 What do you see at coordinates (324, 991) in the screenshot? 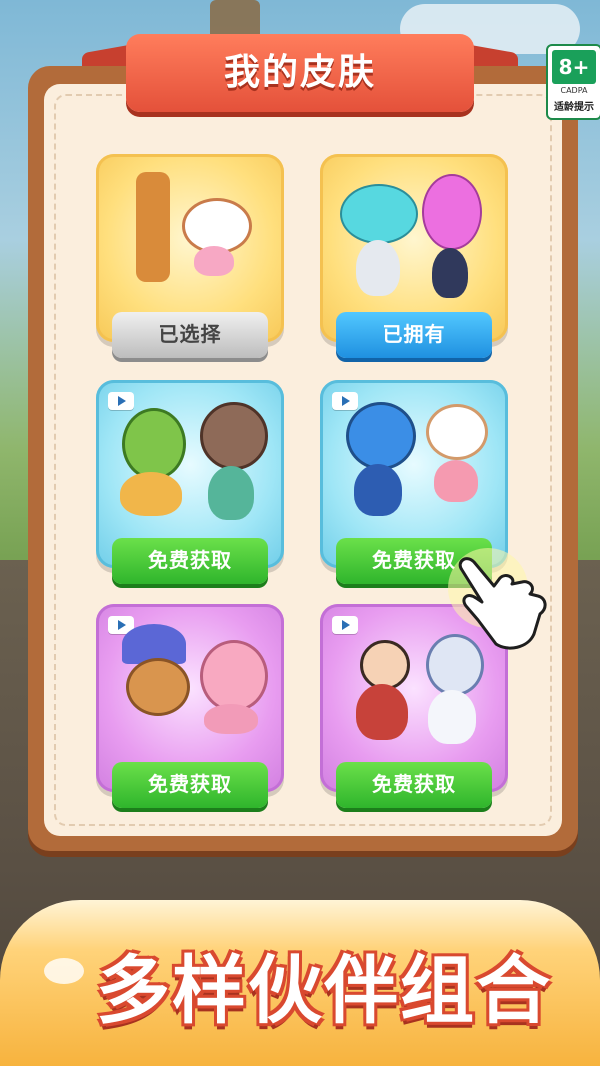
I see `promo-slogan: 多样伙伴组合` at bounding box center [324, 991].